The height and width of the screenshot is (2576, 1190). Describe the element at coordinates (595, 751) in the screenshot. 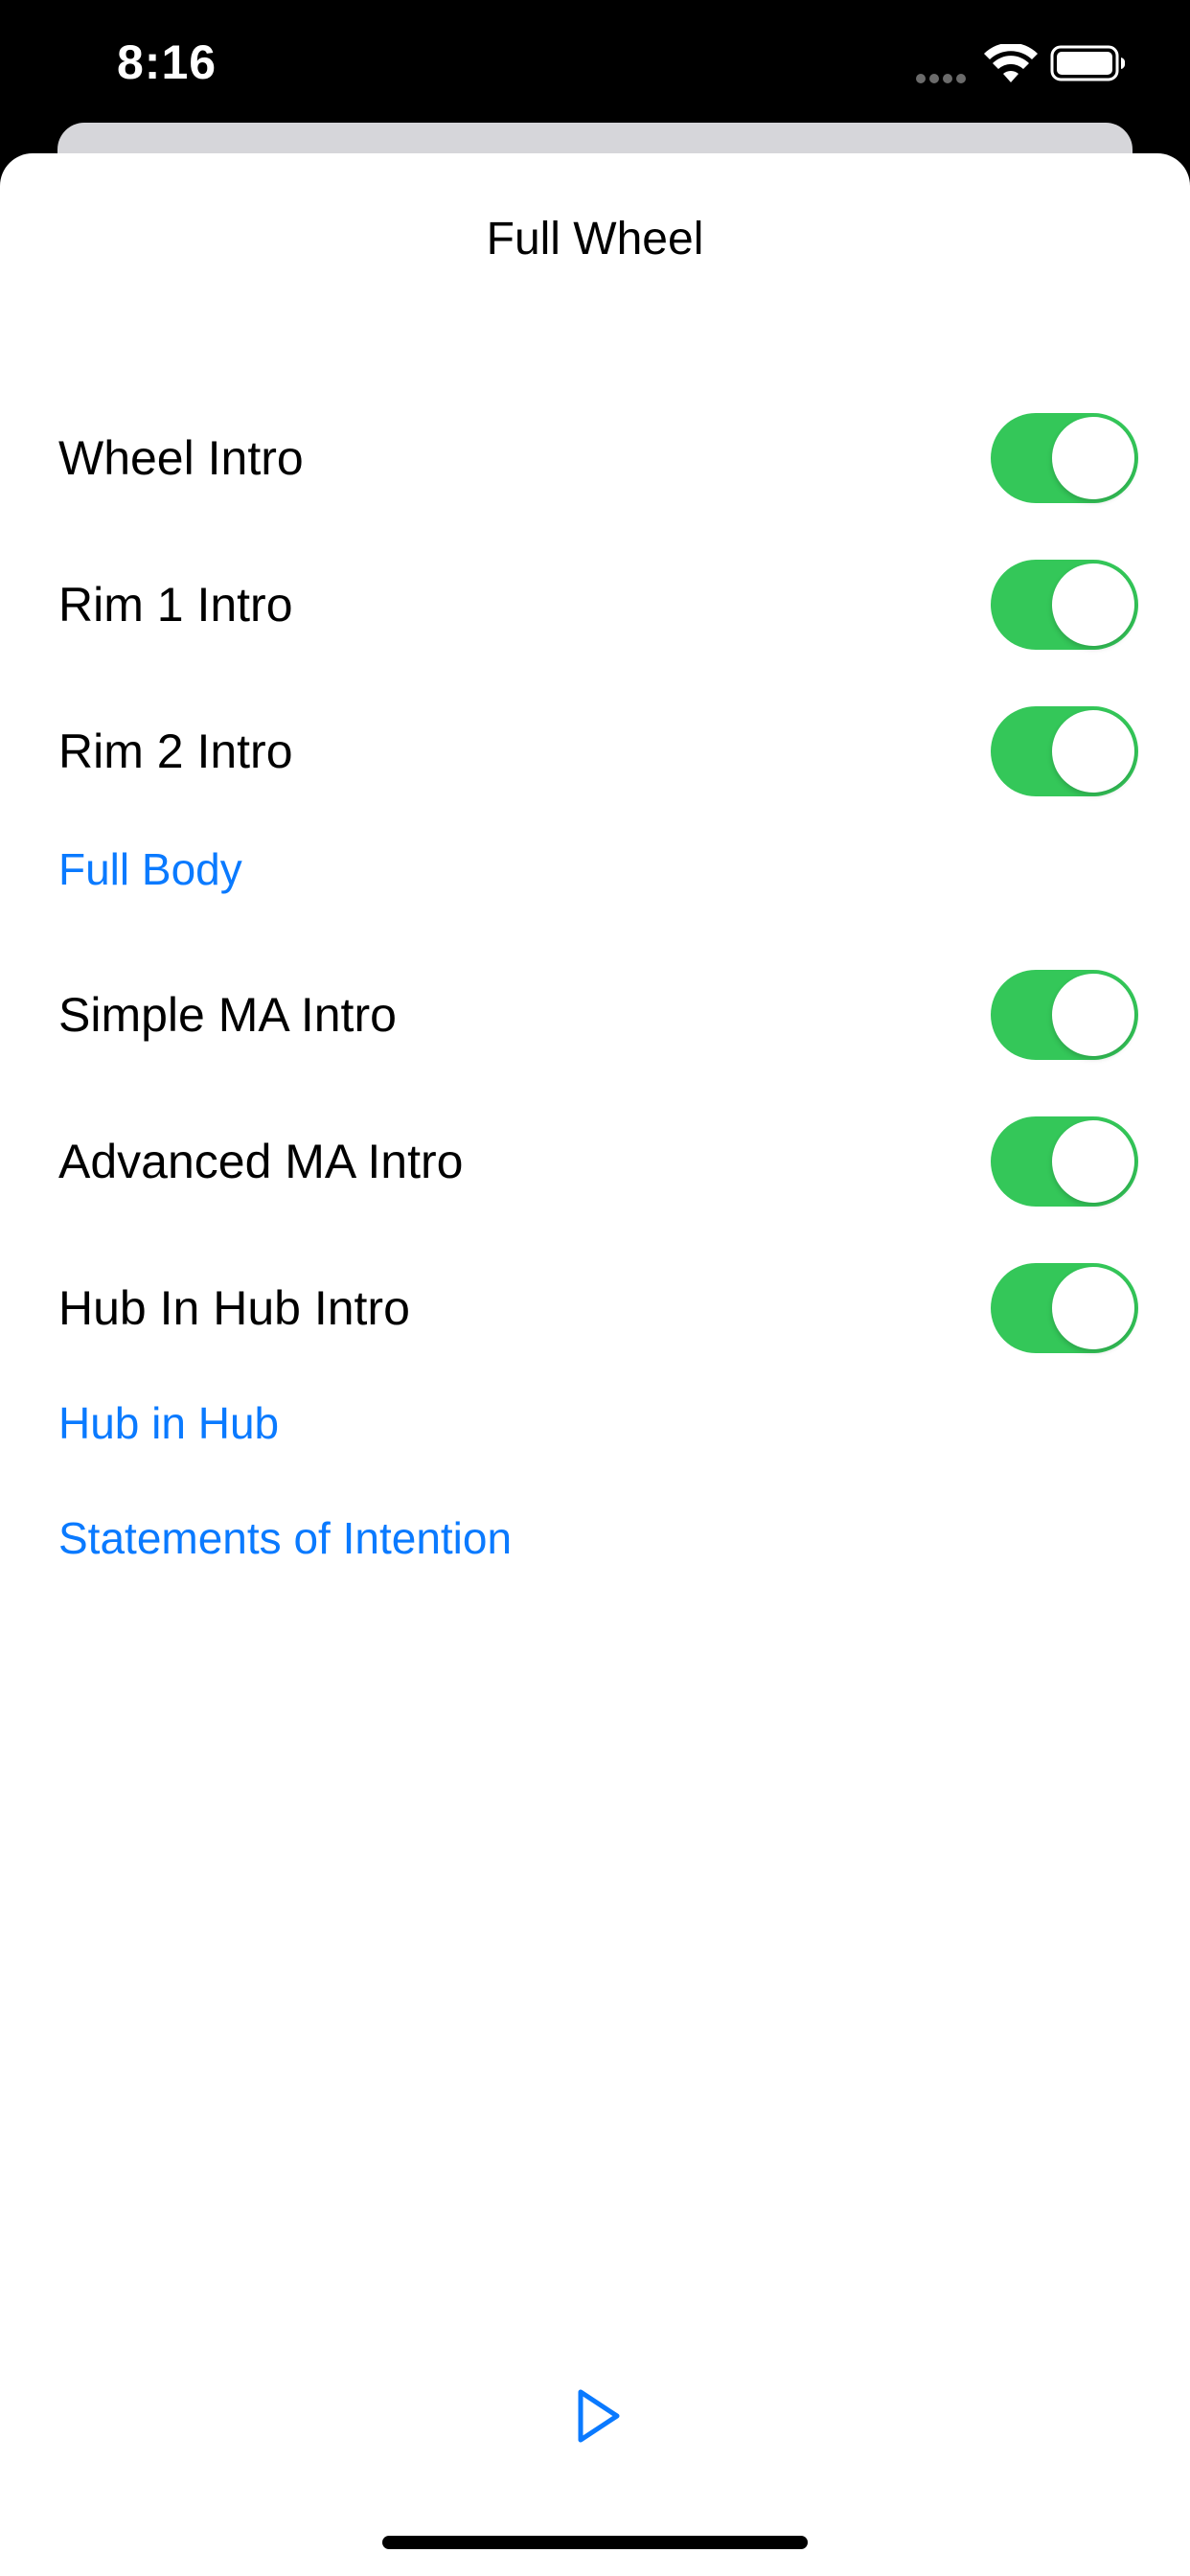

I see `toggle-row-rim-2-intro: Rim 2 Intro` at that location.